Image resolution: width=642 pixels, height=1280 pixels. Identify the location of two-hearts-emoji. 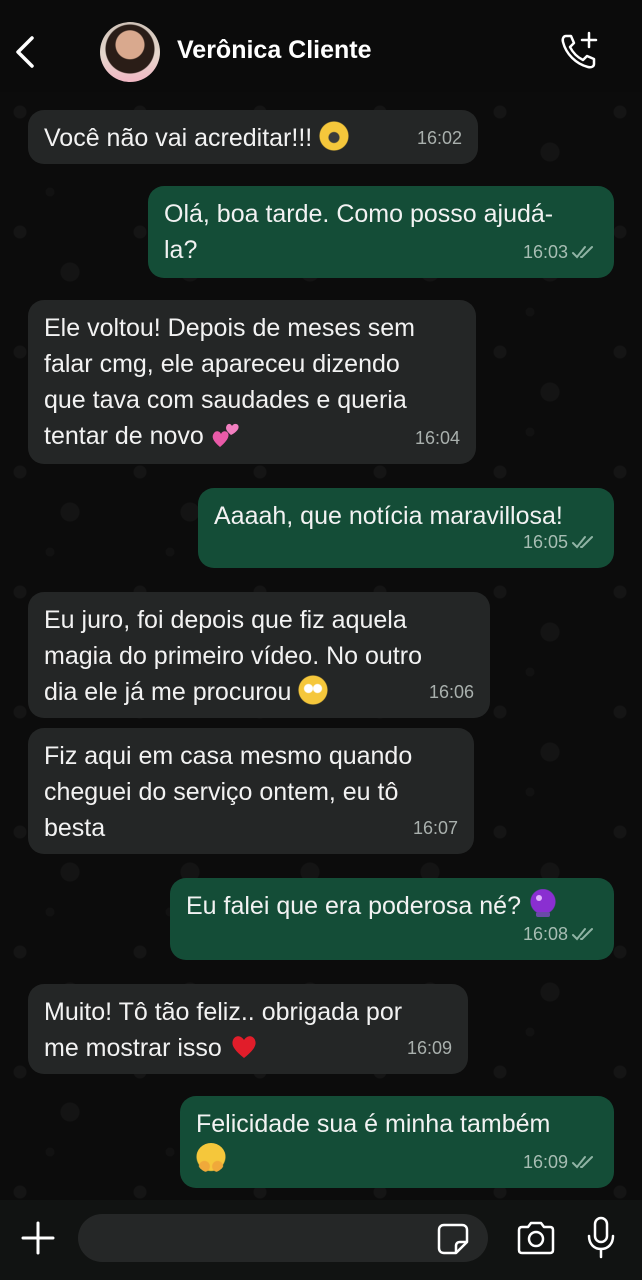
(226, 434).